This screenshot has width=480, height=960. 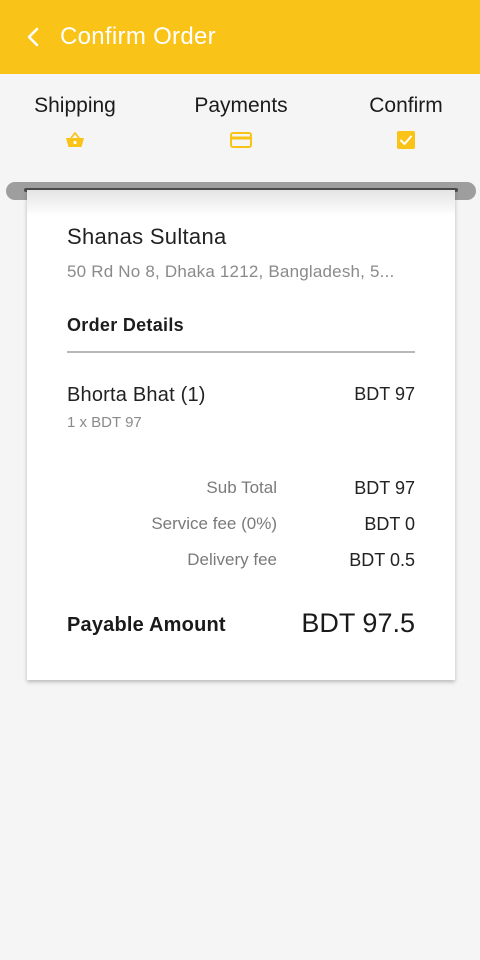 I want to click on delivery-fee-label: Delivery fee, so click(x=232, y=559).